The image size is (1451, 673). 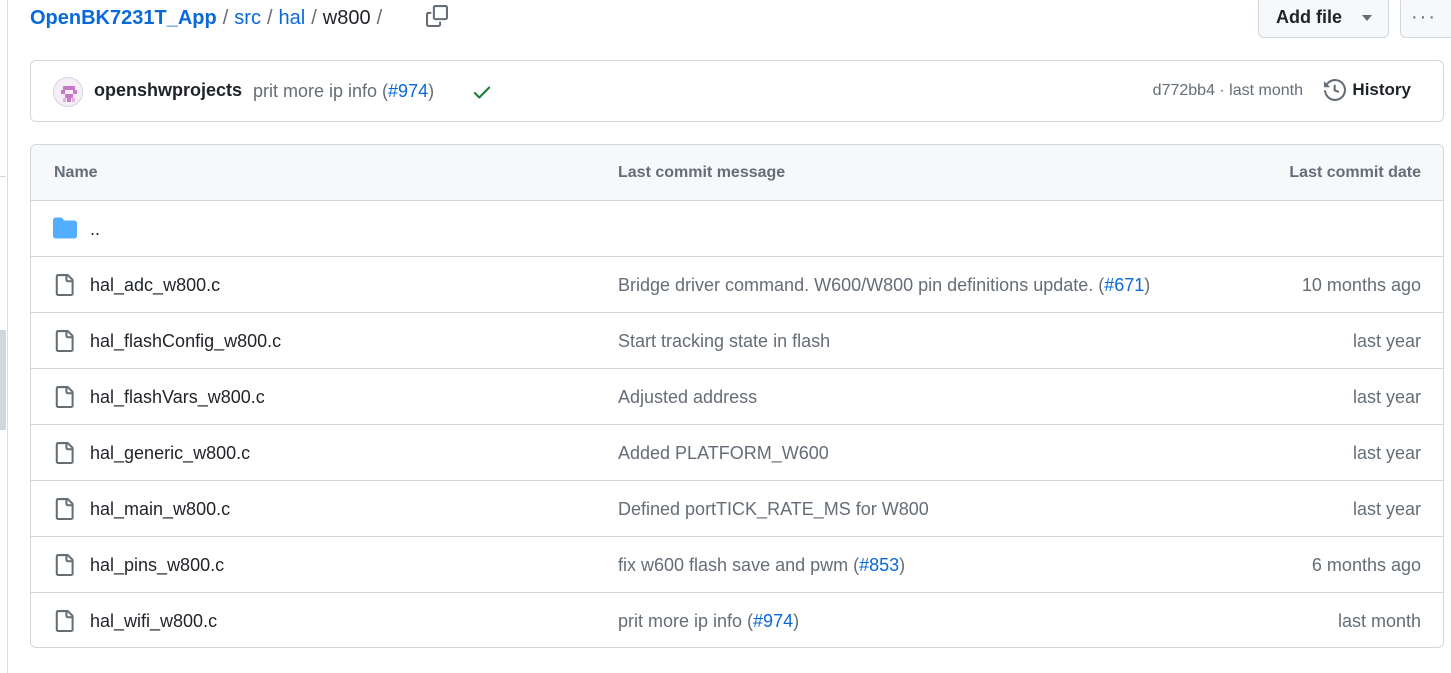 I want to click on history-label: History, so click(x=1381, y=89).